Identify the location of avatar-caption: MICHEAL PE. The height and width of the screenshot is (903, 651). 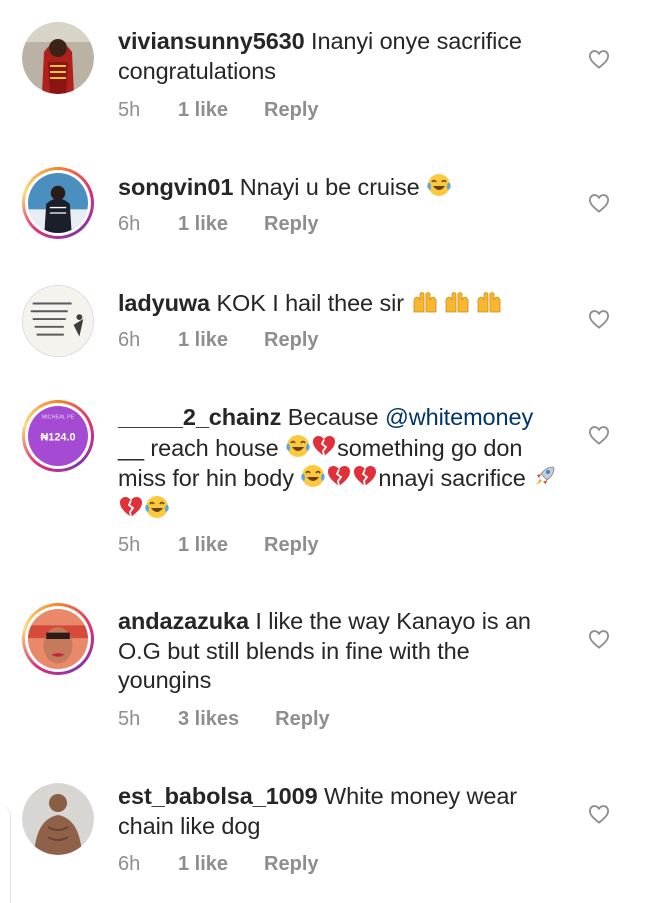
(58, 418).